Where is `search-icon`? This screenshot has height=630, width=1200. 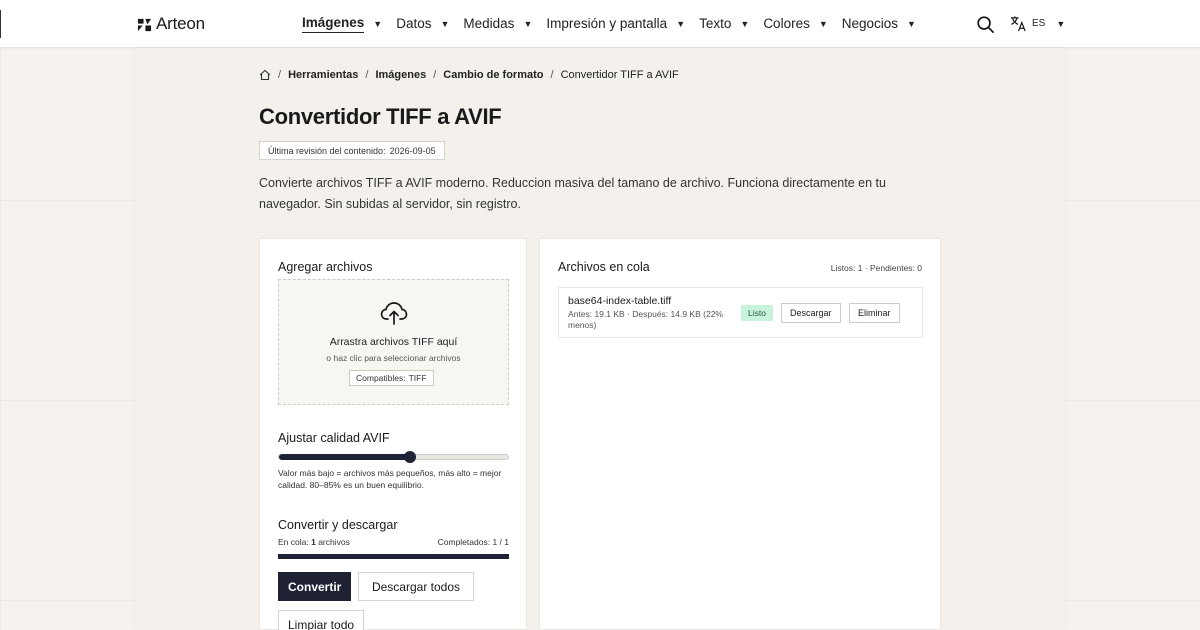 search-icon is located at coordinates (985, 24).